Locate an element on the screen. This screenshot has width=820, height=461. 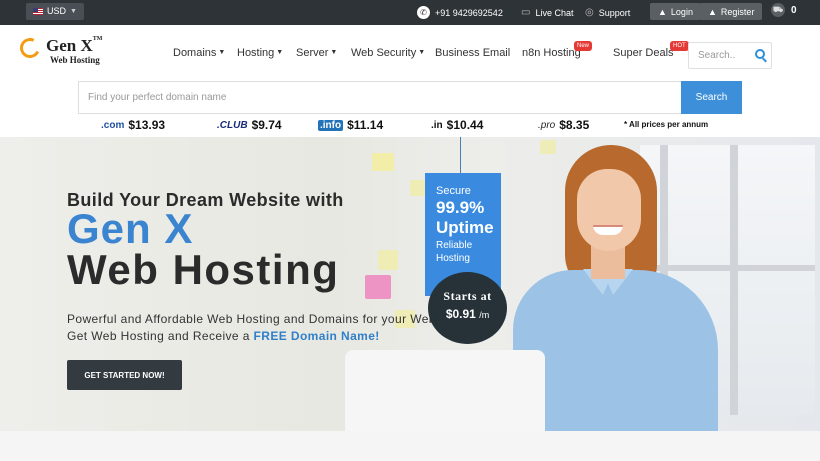
tag-string is located at coordinates (460, 155).